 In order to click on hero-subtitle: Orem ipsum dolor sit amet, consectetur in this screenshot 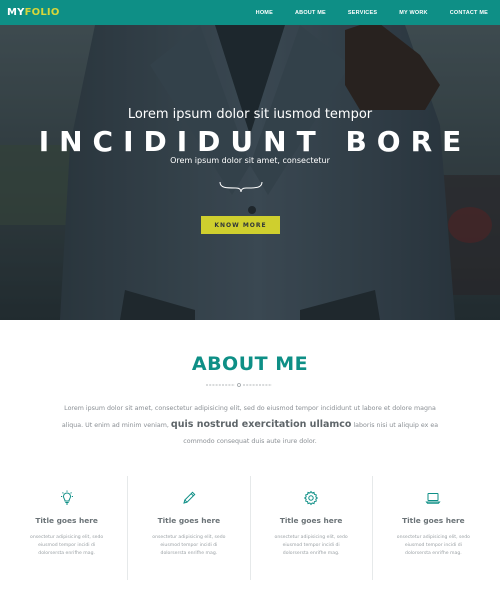, I will do `click(250, 160)`.